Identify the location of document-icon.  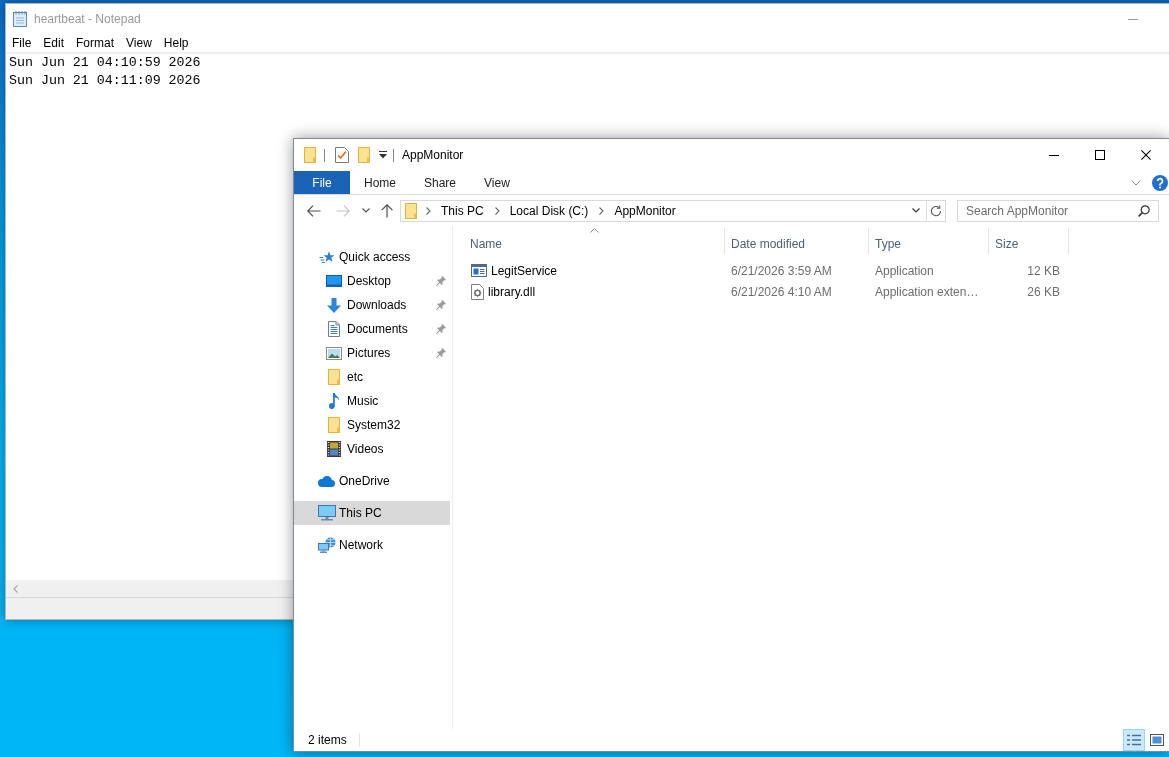
(334, 329).